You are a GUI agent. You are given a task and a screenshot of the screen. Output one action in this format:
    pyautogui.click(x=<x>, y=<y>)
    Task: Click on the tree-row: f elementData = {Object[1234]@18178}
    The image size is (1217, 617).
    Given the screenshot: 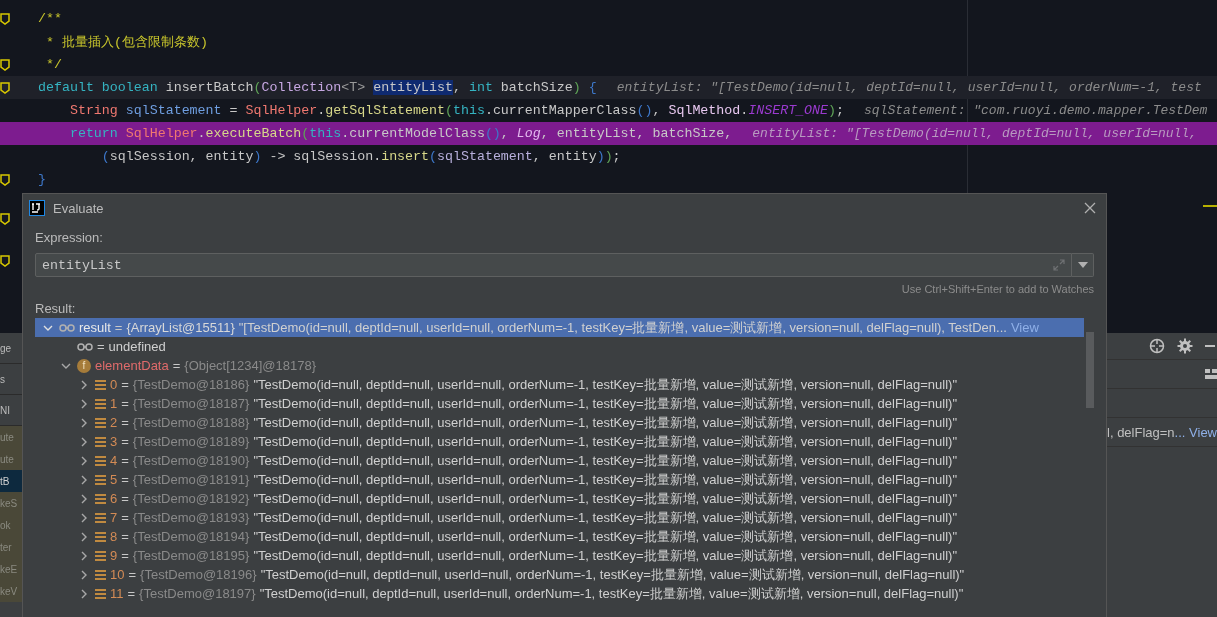 What is the action you would take?
    pyautogui.click(x=559, y=365)
    